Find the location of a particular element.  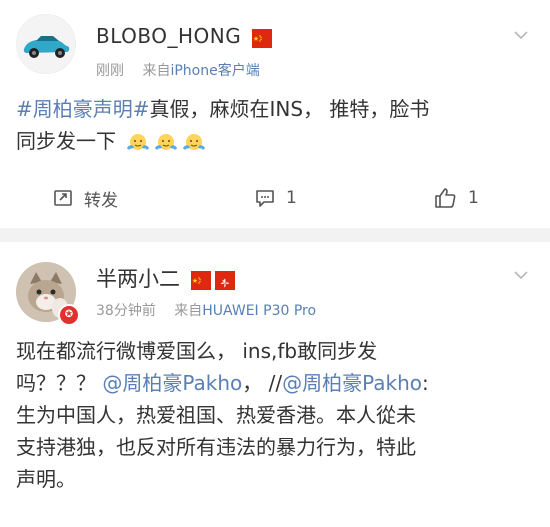

post2-source-prefix: 来自 is located at coordinates (188, 311).